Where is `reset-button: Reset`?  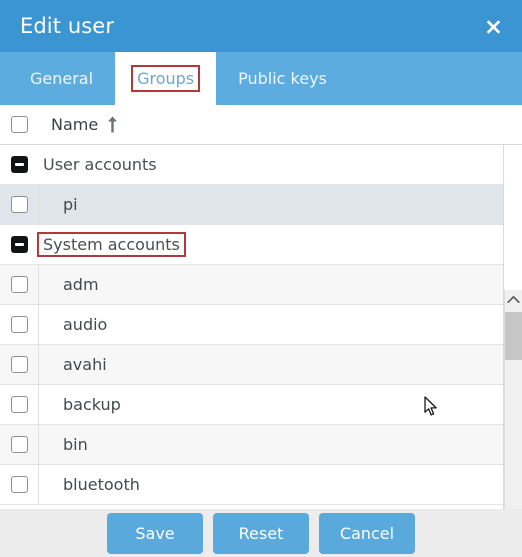 reset-button: Reset is located at coordinates (261, 533).